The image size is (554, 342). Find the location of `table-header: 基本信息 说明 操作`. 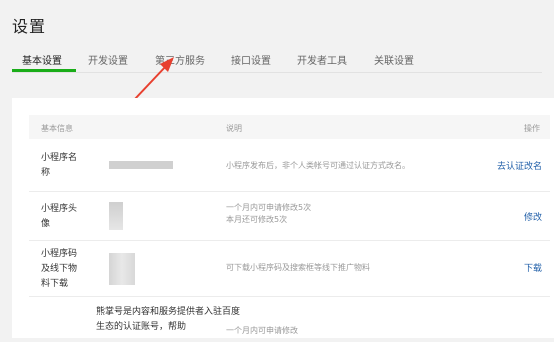

table-header: 基本信息 说明 操作 is located at coordinates (289, 127).